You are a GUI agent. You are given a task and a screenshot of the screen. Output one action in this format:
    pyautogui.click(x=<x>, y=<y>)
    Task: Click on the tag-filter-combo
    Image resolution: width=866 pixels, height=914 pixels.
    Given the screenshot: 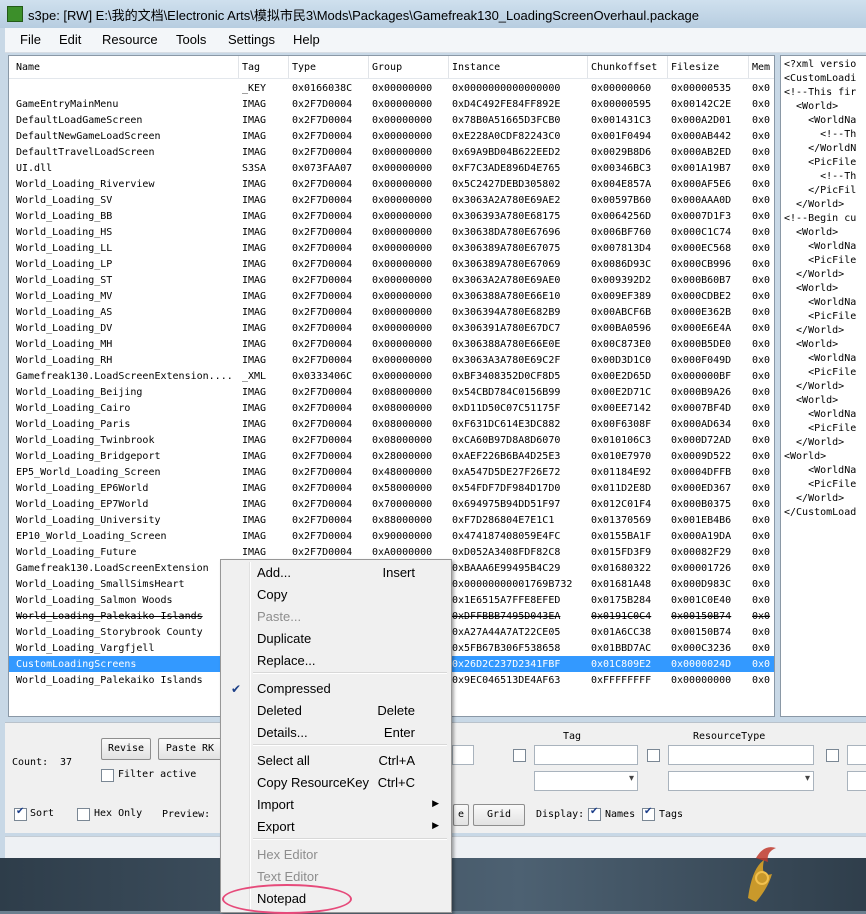 What is the action you would take?
    pyautogui.click(x=586, y=781)
    